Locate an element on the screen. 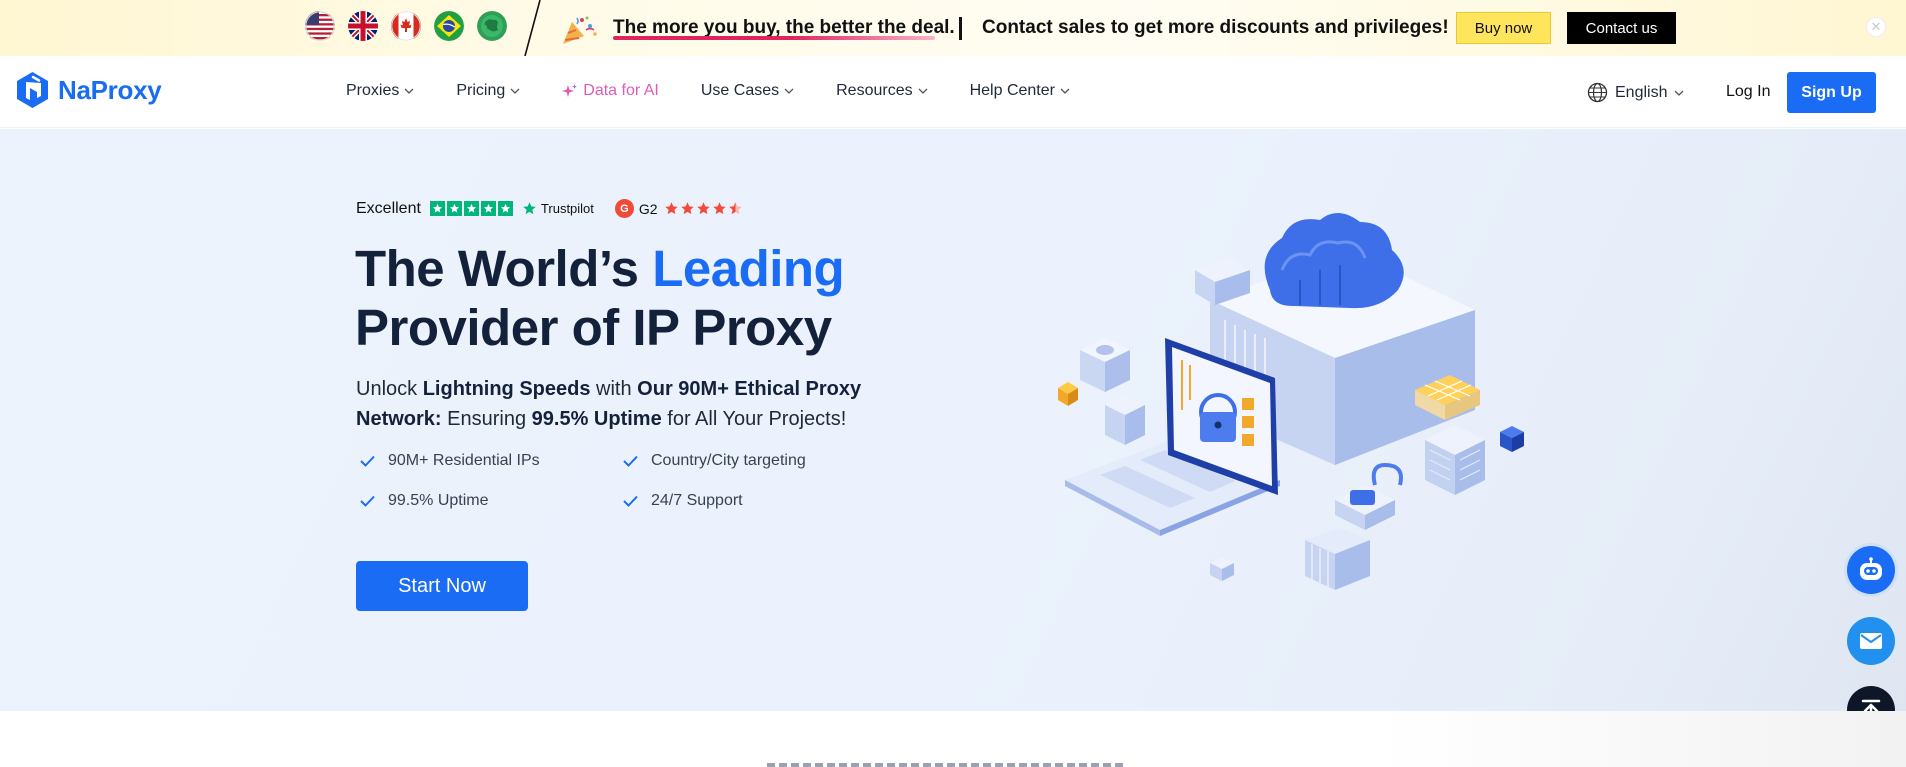 The width and height of the screenshot is (1906, 767). uk-flag-icon is located at coordinates (363, 26).